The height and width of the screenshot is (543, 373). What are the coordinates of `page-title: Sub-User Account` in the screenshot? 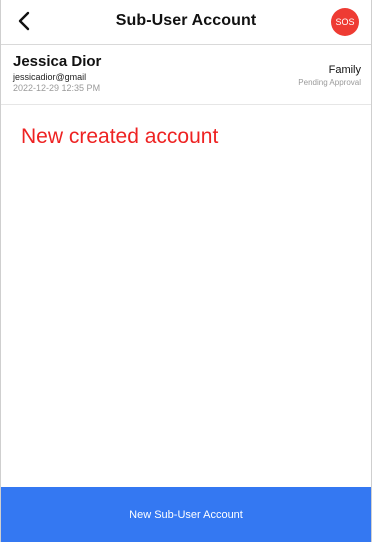 It's located at (186, 20).